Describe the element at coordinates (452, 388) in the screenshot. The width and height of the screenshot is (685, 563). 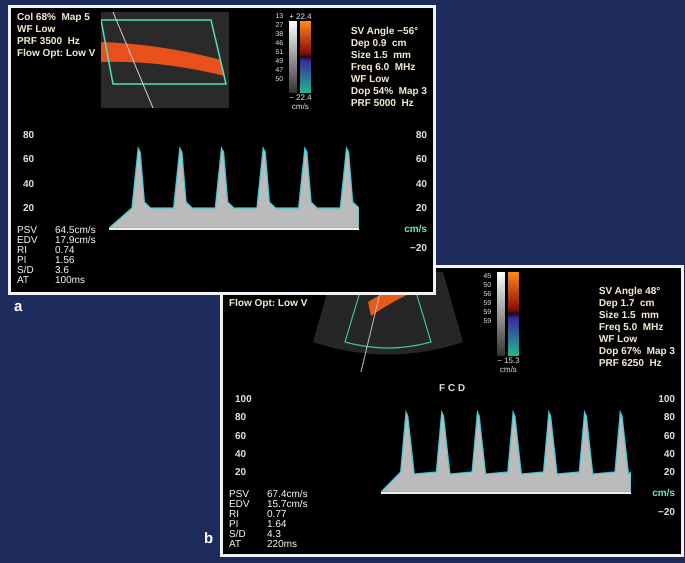
I see `mode-caption: F C D` at that location.